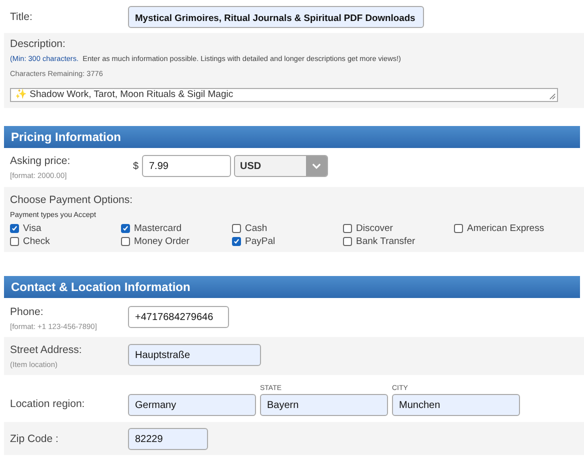 The width and height of the screenshot is (584, 459). Describe the element at coordinates (186, 166) in the screenshot. I see `price-field: 7.99` at that location.